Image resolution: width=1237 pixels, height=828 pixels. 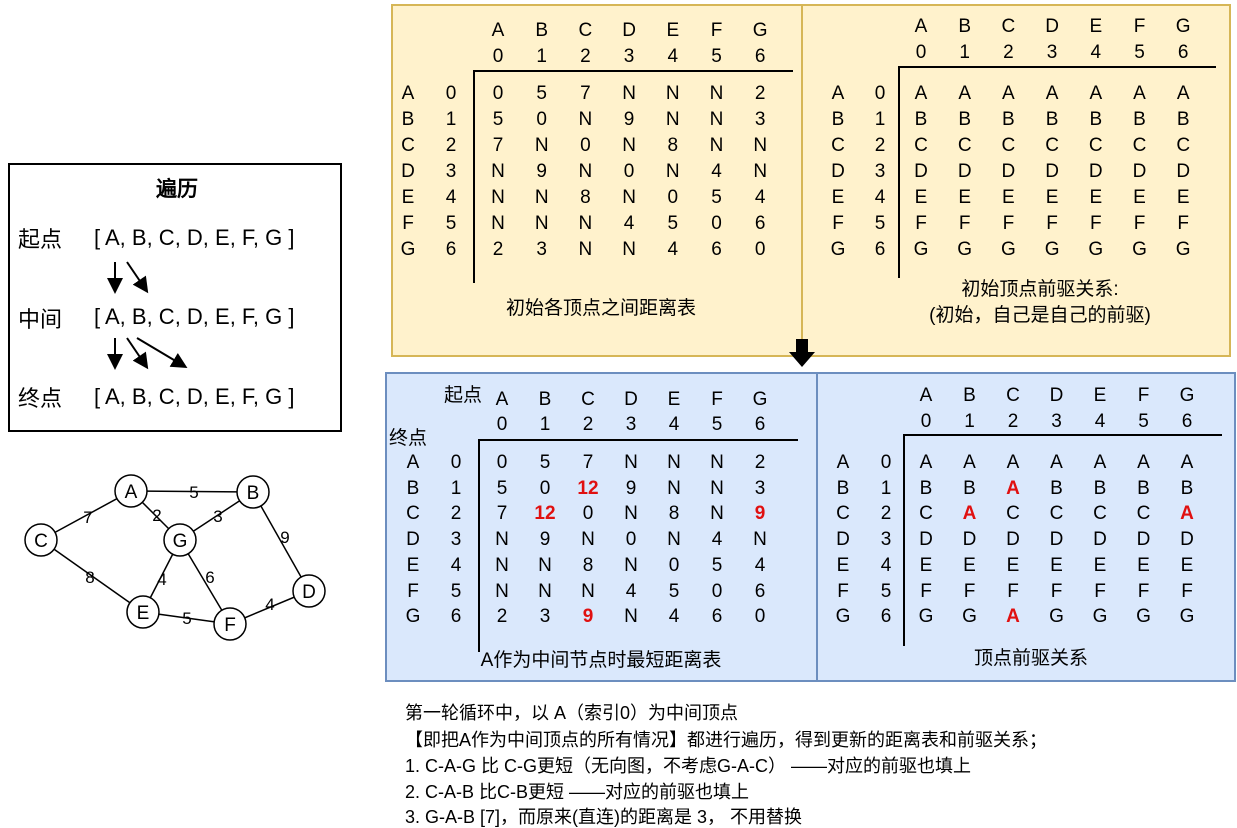 I want to click on cell-C-F: N, so click(x=716, y=145).